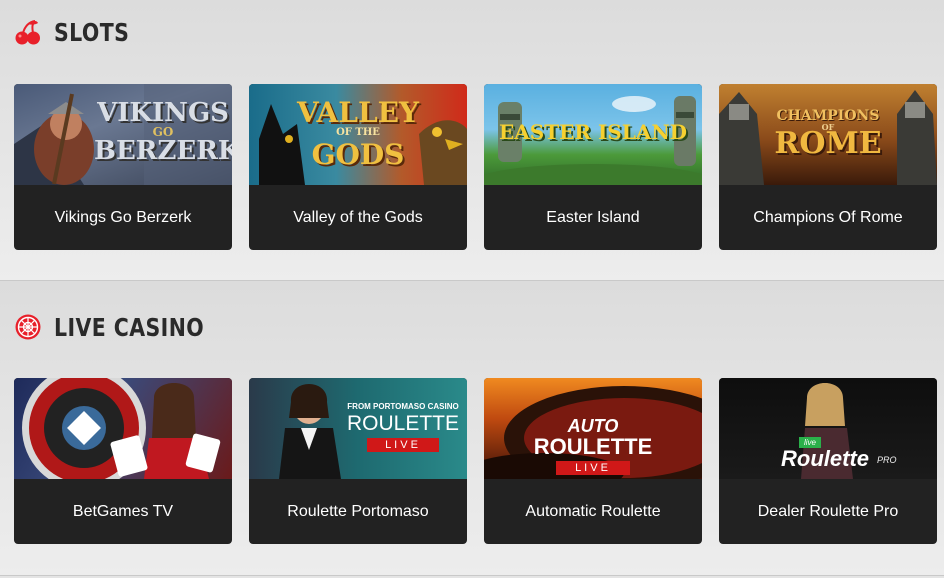  Describe the element at coordinates (593, 428) in the screenshot. I see `game-thumbnail: AUTO ROULETTE LIVE` at that location.